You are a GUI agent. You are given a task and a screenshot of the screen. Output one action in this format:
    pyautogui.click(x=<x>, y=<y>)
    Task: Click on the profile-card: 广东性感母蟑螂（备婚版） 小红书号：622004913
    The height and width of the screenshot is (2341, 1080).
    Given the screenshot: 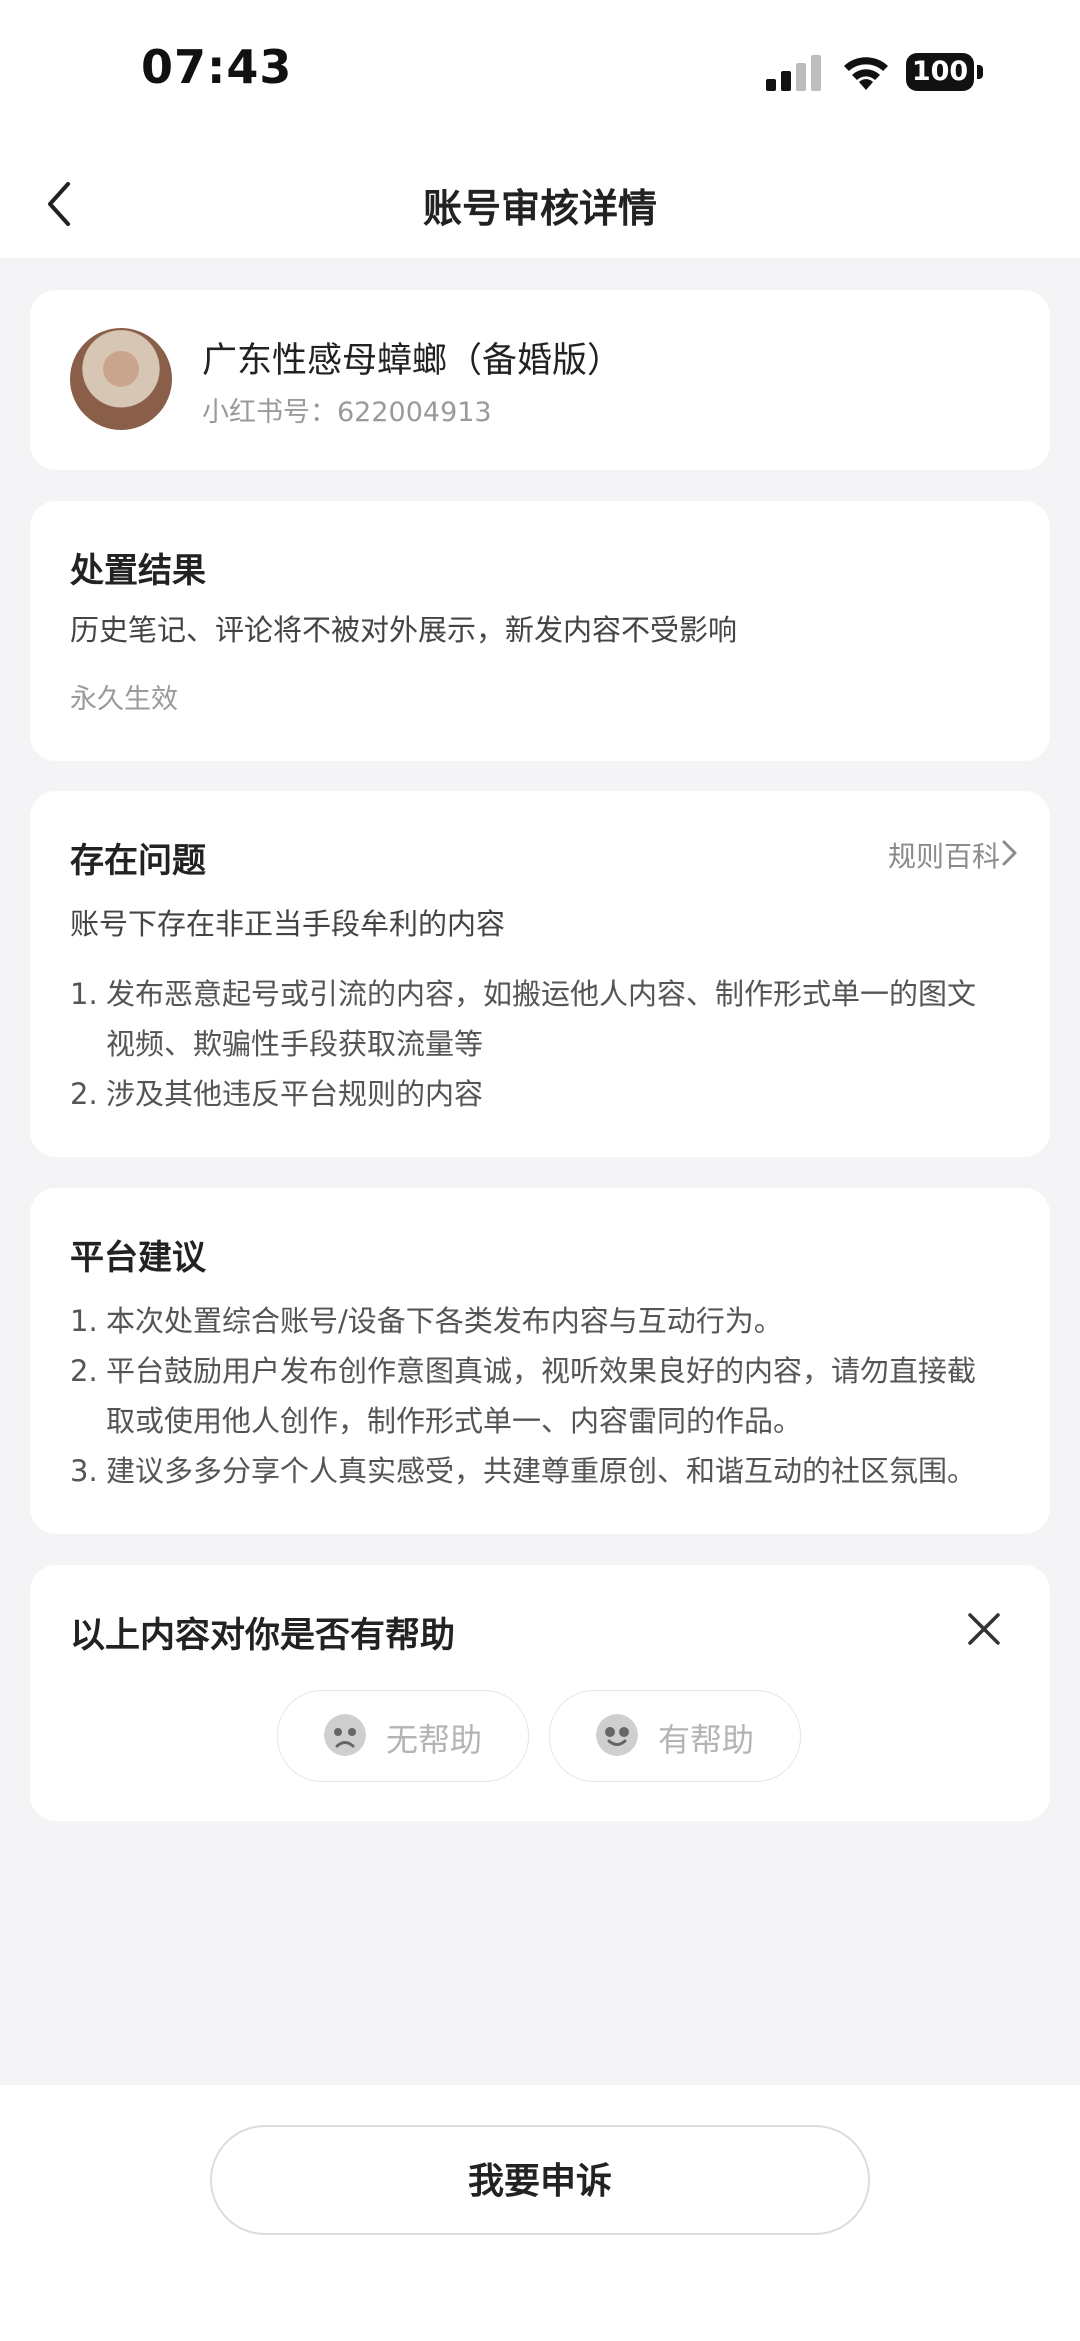 What is the action you would take?
    pyautogui.click(x=540, y=380)
    